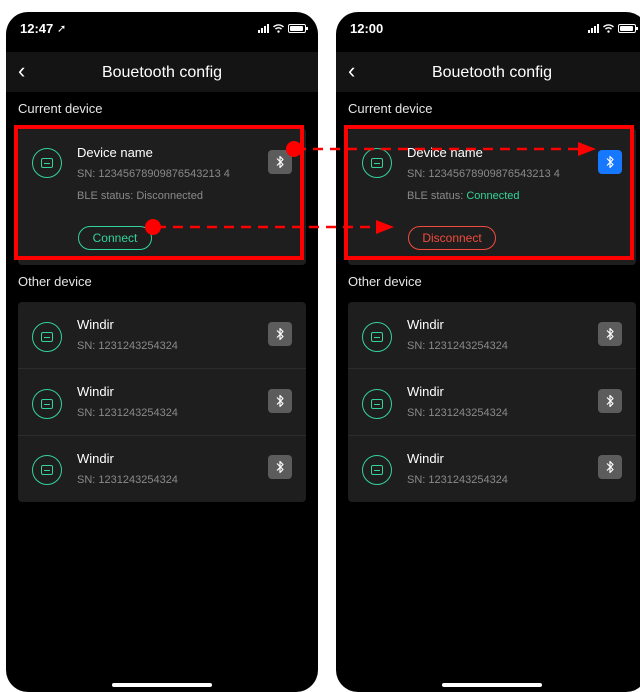 This screenshot has width=640, height=692. Describe the element at coordinates (159, 192) in the screenshot. I see `highlight-box-left` at that location.